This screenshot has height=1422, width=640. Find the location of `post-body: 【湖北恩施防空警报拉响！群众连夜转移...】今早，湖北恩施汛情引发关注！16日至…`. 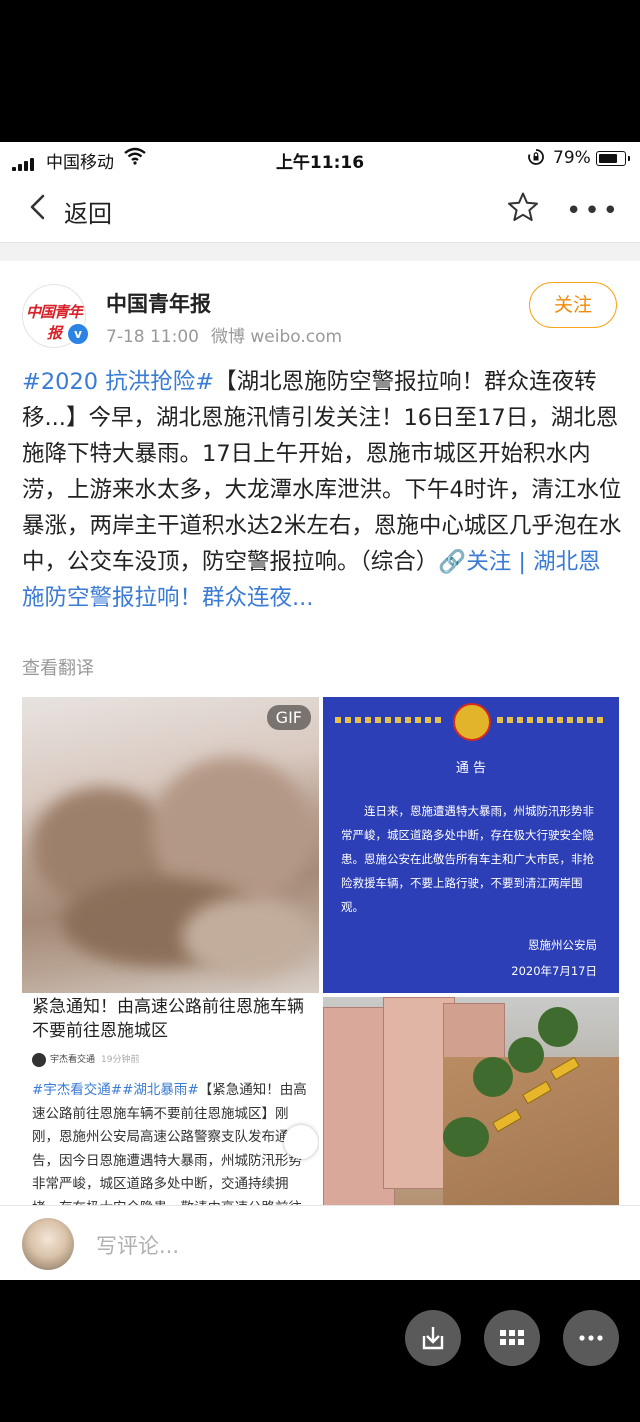

post-body: 【湖北恩施防空警报拉响！群众连夜转移...】今早，湖北恩施汛情引发关注！16日至… is located at coordinates (322, 472).